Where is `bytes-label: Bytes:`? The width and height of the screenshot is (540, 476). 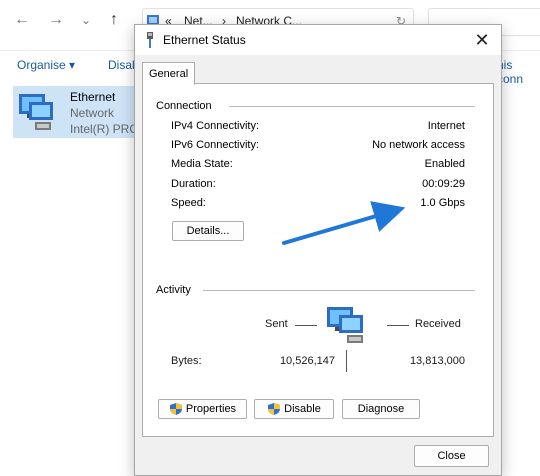 bytes-label: Bytes: is located at coordinates (186, 361).